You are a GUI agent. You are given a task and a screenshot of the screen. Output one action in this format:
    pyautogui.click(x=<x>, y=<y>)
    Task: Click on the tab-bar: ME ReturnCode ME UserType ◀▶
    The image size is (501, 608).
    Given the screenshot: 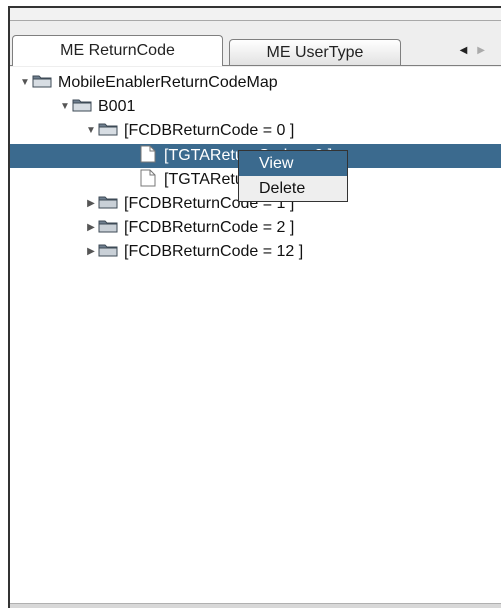 What is the action you would take?
    pyautogui.click(x=255, y=51)
    